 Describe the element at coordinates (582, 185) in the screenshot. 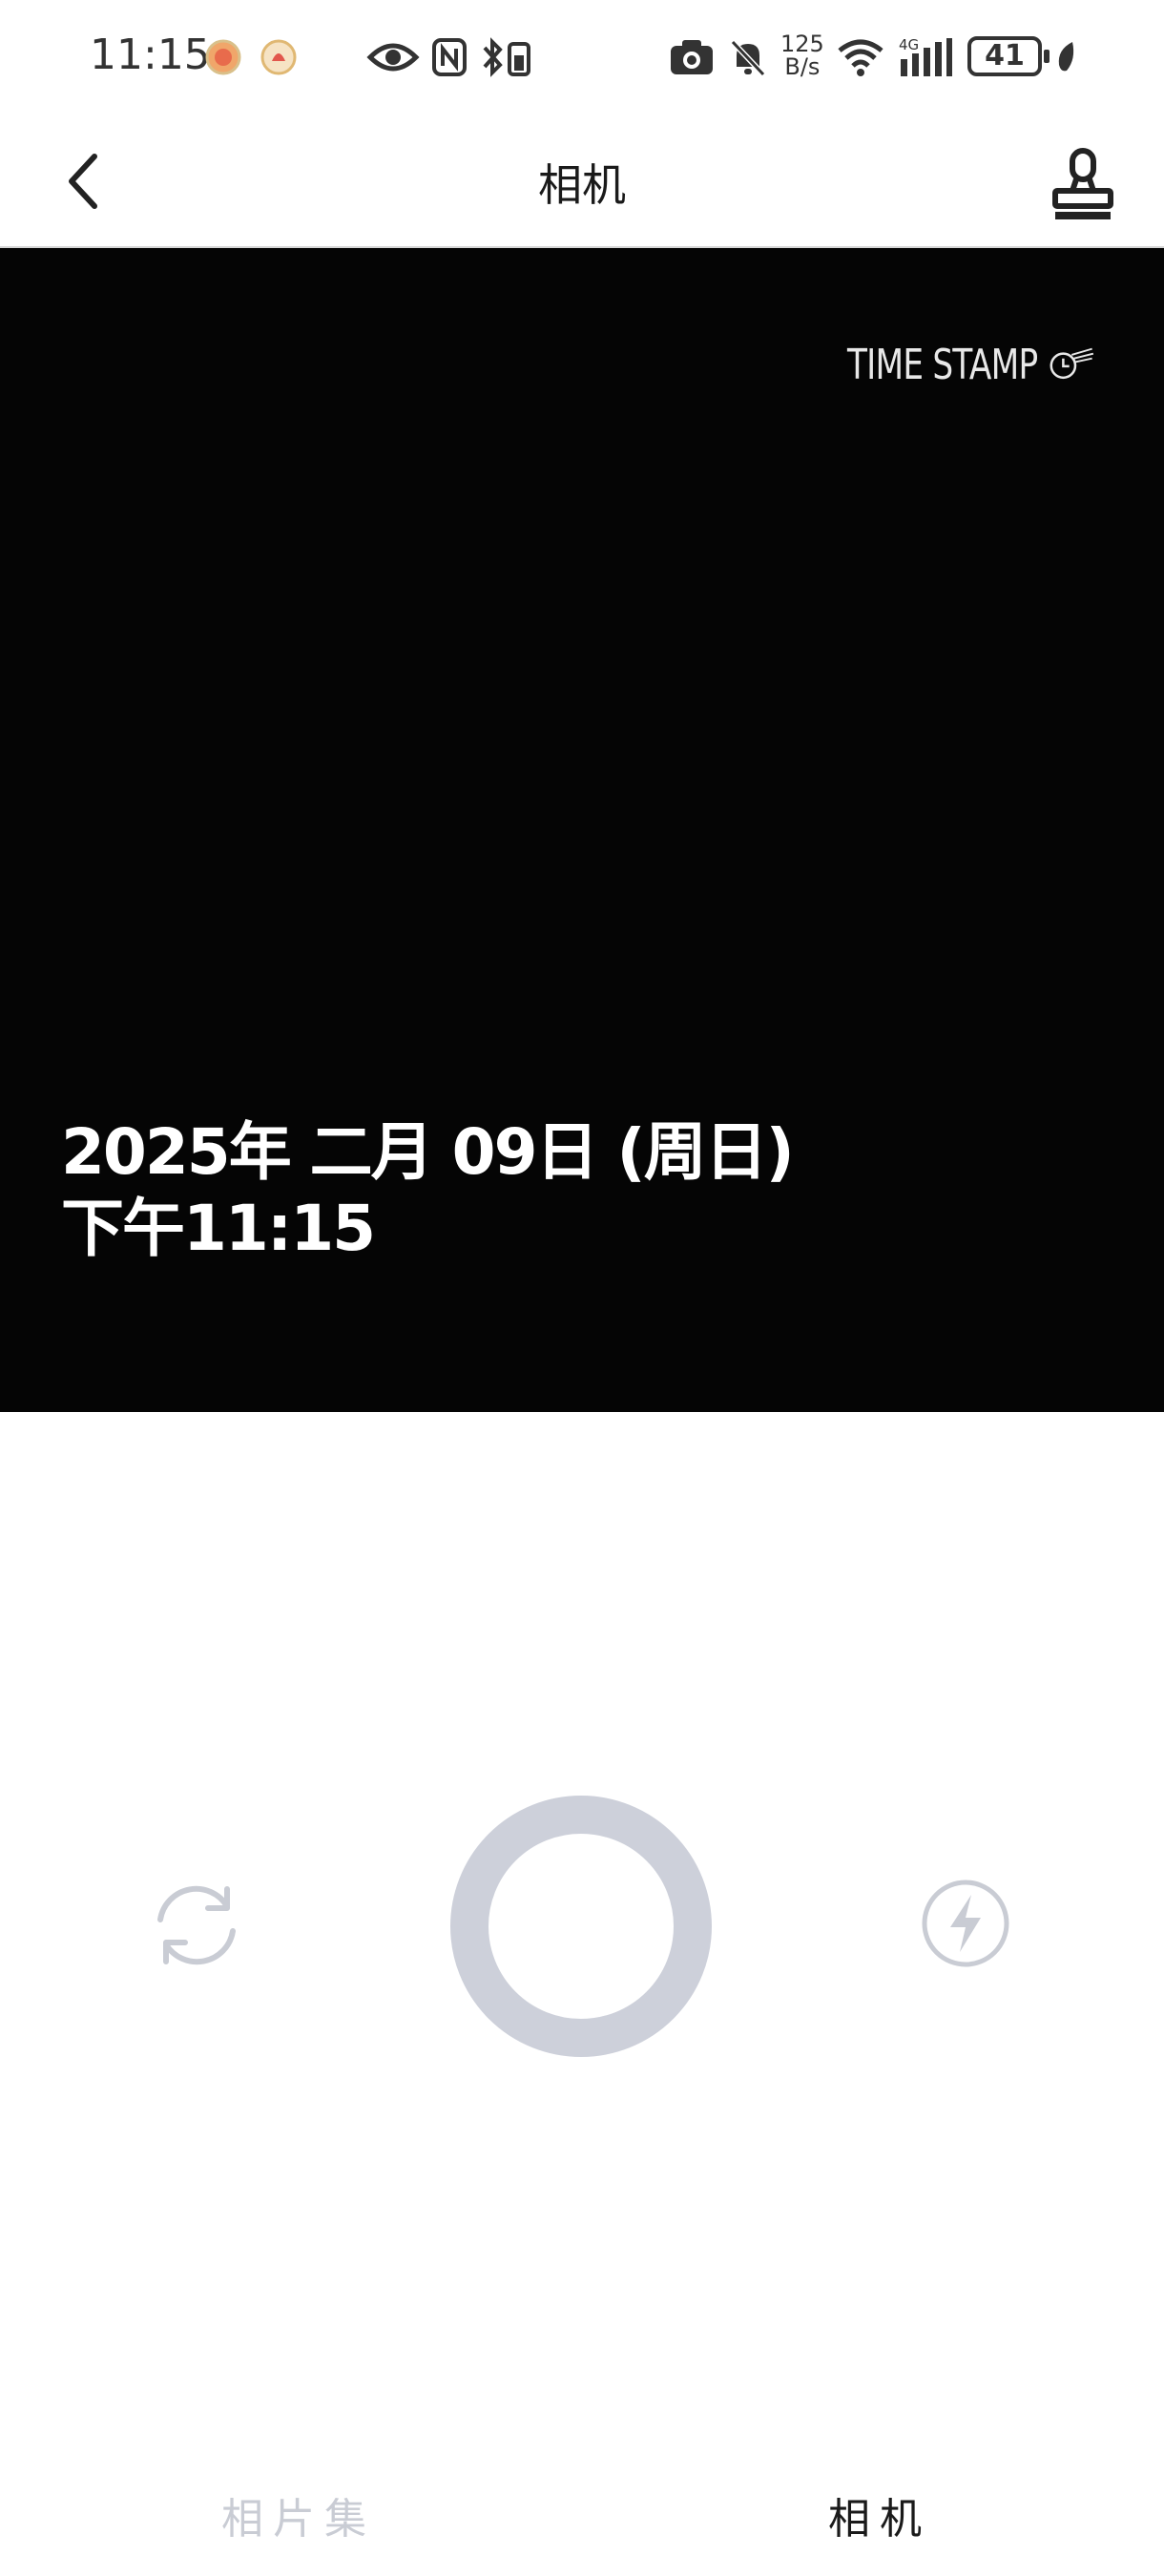

I see `page-title: 相机` at that location.